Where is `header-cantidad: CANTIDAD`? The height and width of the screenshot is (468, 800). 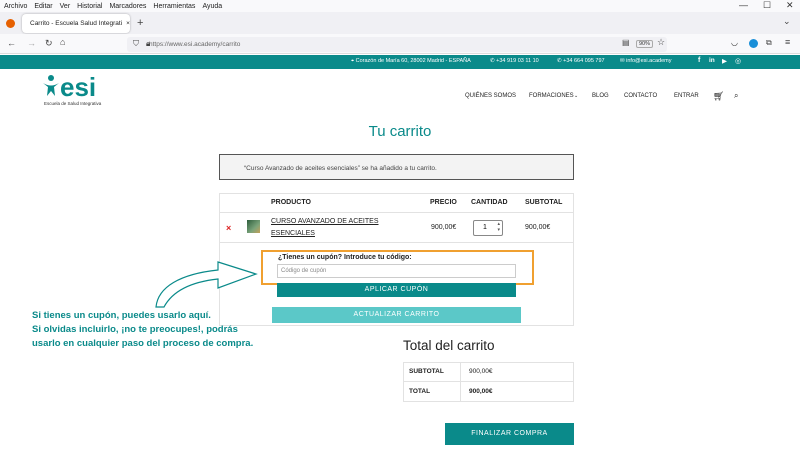
header-cantidad: CANTIDAD is located at coordinates (489, 202).